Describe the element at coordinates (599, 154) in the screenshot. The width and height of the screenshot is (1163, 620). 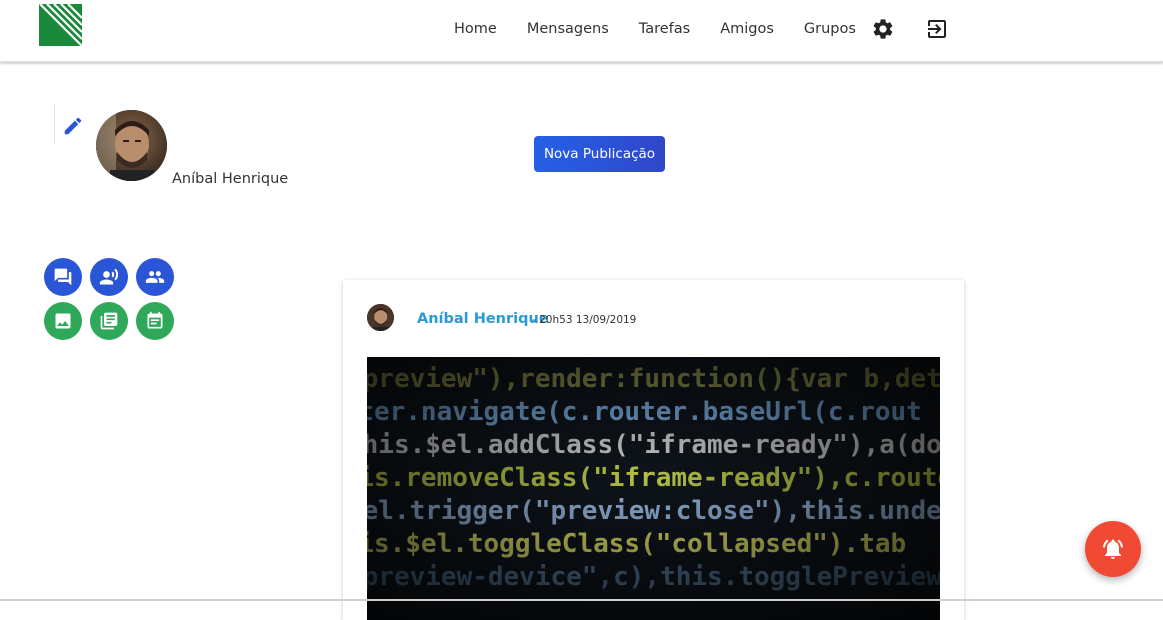
I see `new-post-button: Nova Publicação` at that location.